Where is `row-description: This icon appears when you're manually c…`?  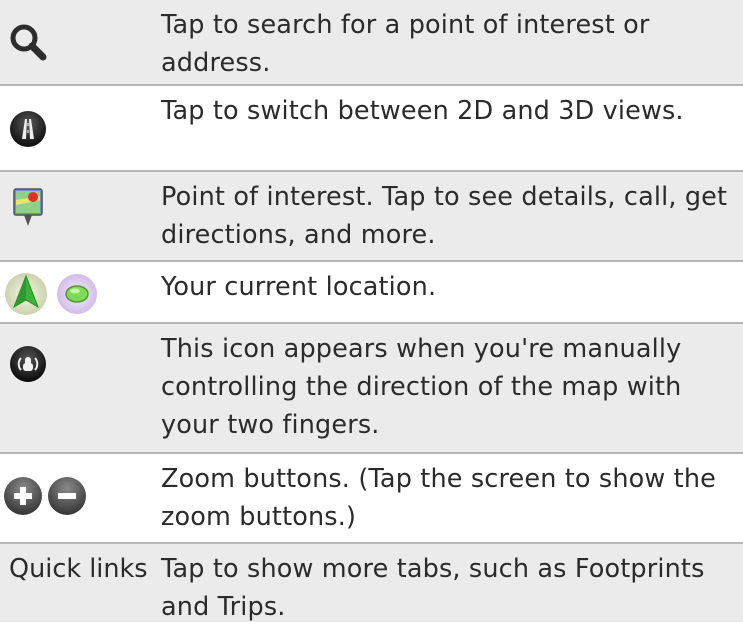 row-description: This icon appears when you're manually c… is located at coordinates (421, 387).